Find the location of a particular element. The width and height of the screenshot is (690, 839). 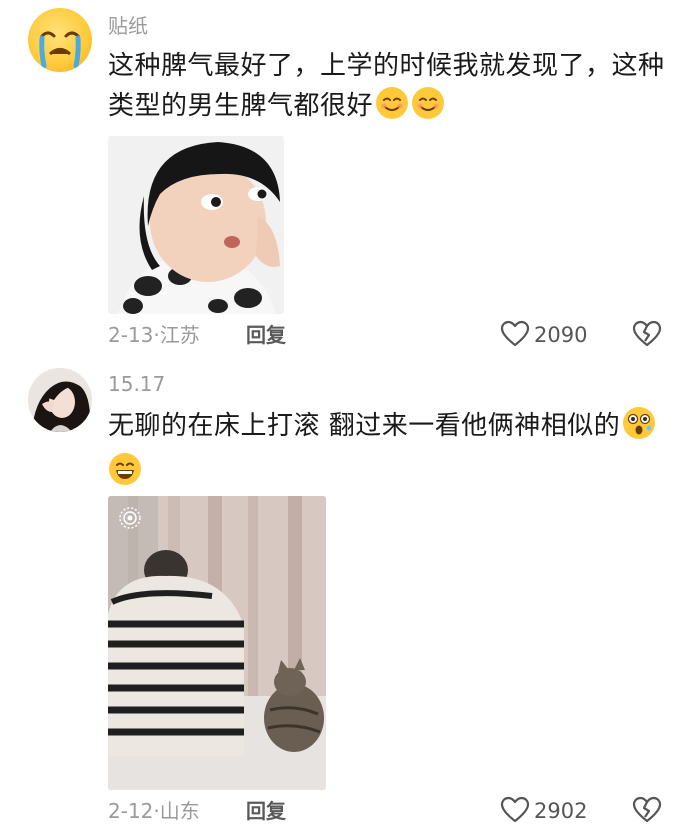

like-button: 2902 is located at coordinates (546, 811).